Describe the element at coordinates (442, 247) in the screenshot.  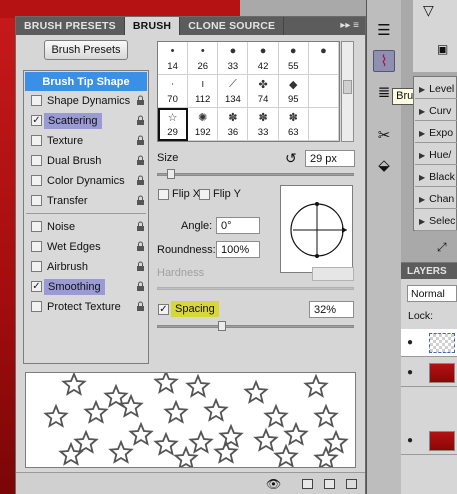
I see `panel-expand-icon: ⤢` at that location.